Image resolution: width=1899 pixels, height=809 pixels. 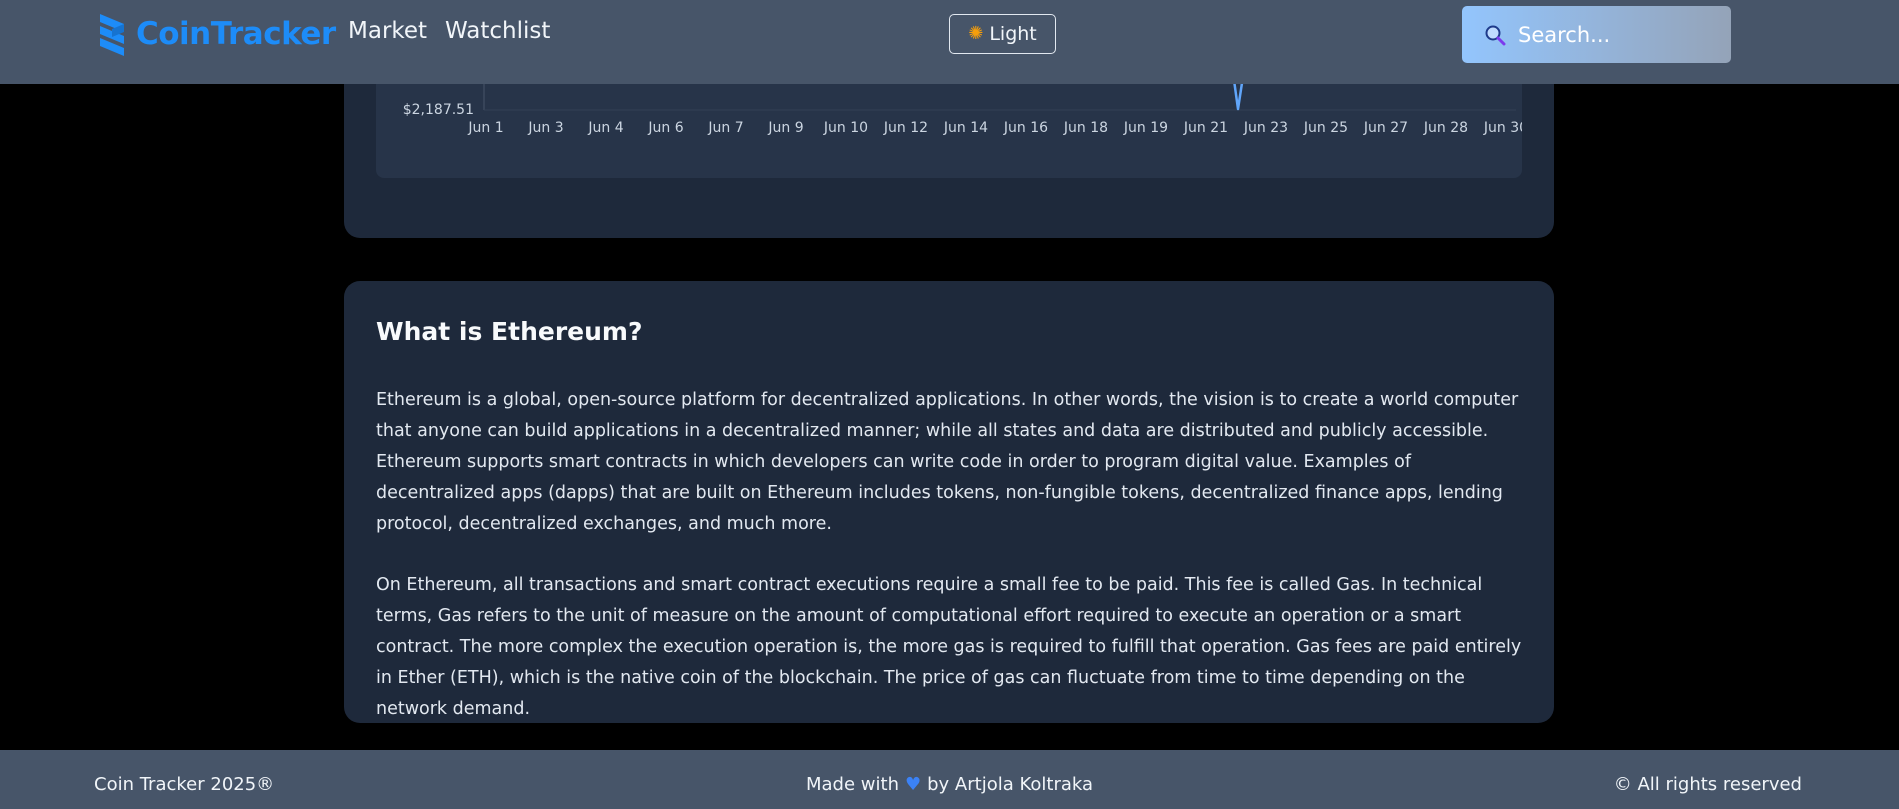 I want to click on footer-copyright: Coin Tracker 2025®, so click(x=184, y=784).